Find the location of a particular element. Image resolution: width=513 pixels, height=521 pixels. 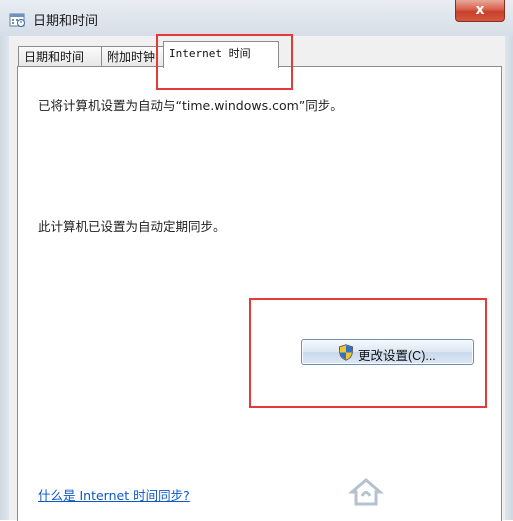

tab-date-time: 日期和时间 is located at coordinates (62, 56).